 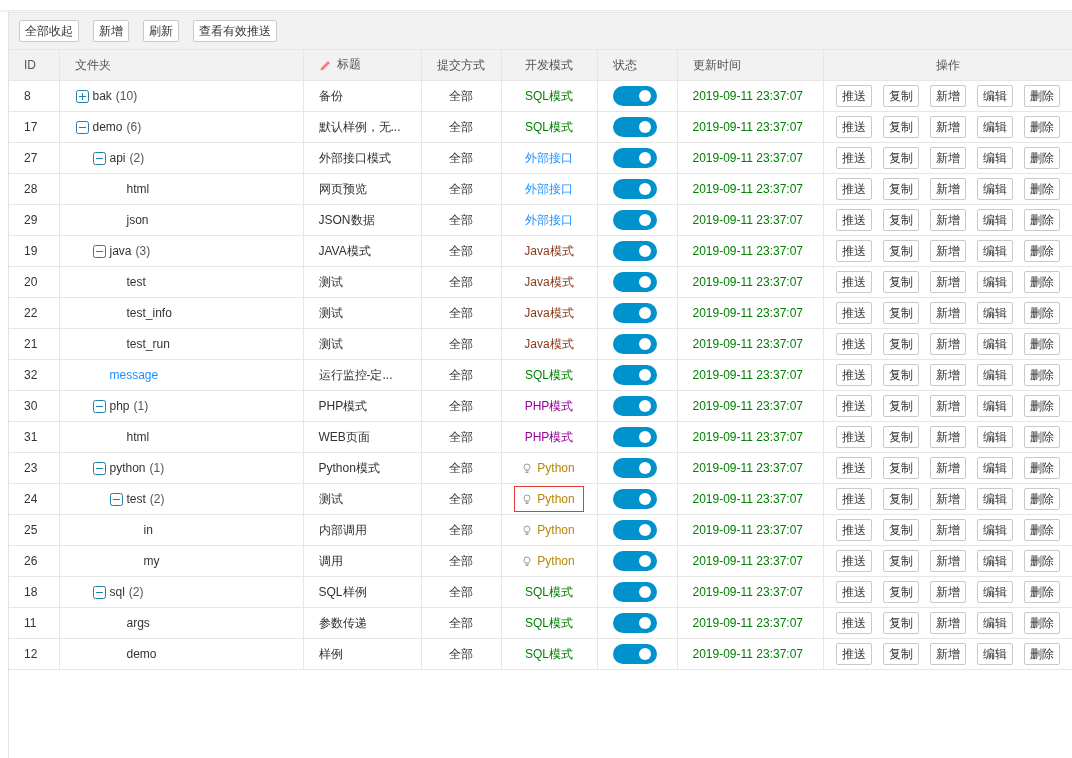 I want to click on column-header: 开发模式, so click(x=549, y=65).